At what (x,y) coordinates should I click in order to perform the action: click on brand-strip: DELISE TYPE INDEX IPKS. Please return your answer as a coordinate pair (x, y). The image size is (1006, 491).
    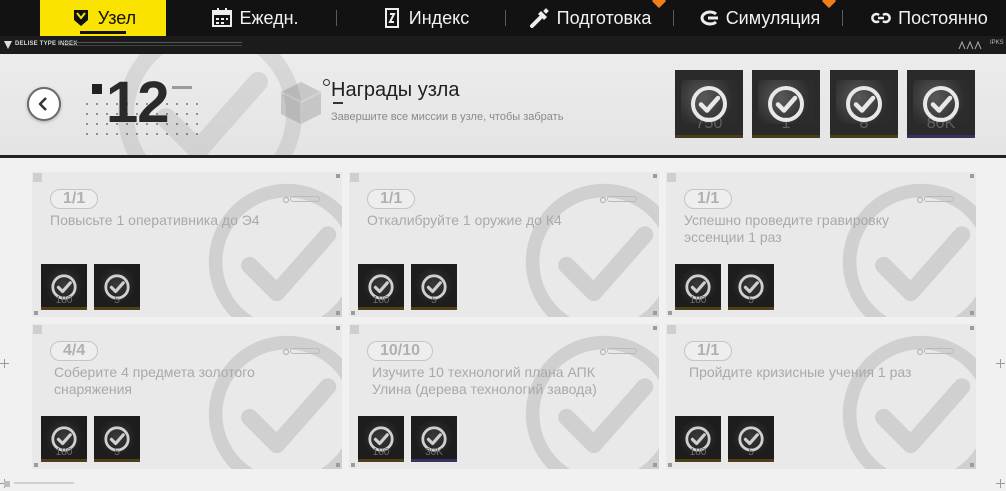
    Looking at the image, I should click on (503, 45).